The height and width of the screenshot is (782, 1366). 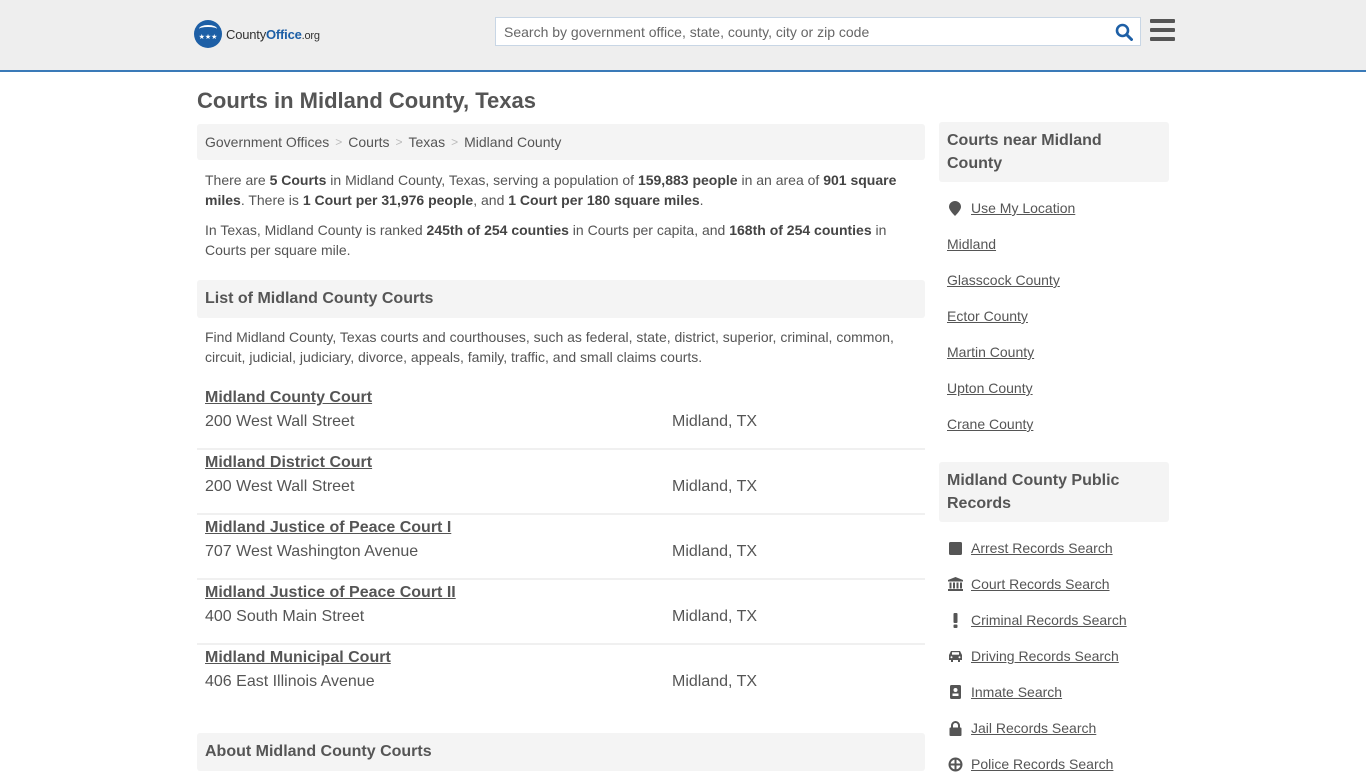 What do you see at coordinates (288, 463) in the screenshot?
I see `court-name-link: Midland District Court` at bounding box center [288, 463].